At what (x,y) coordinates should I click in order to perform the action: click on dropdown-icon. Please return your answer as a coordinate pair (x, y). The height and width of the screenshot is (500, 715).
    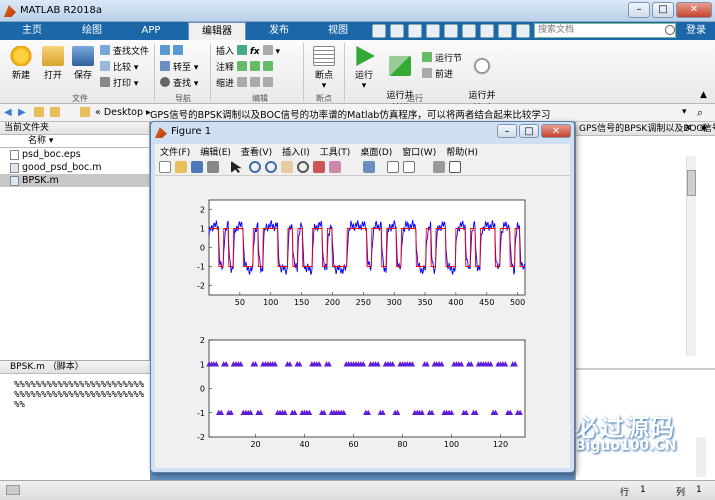
    Looking at the image, I should click on (523, 31).